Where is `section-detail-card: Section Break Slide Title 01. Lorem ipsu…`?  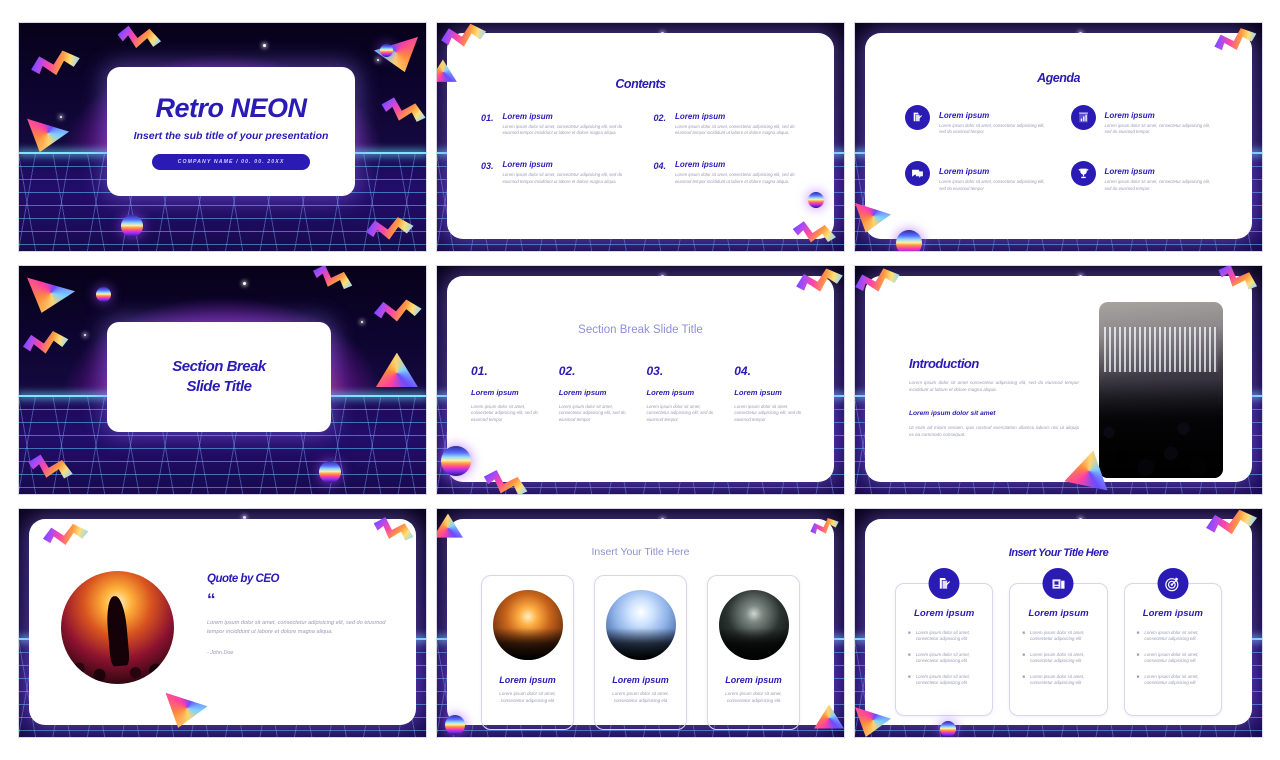 section-detail-card: Section Break Slide Title 01. Lorem ipsu… is located at coordinates (640, 379).